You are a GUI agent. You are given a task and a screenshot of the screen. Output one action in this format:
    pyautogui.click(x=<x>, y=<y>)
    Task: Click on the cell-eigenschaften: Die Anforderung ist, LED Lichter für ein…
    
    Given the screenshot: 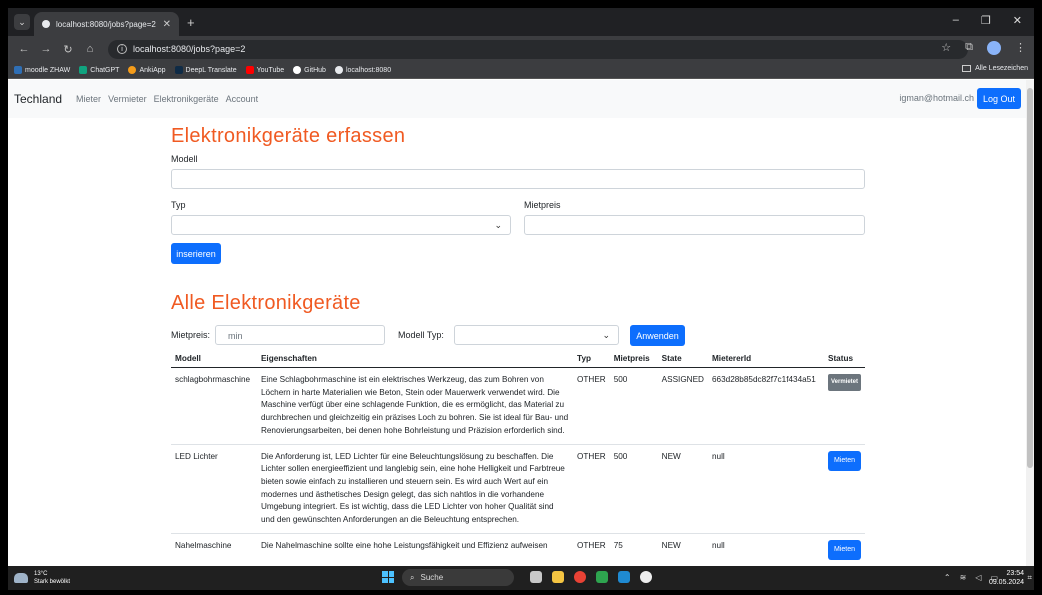 What is the action you would take?
    pyautogui.click(x=415, y=489)
    